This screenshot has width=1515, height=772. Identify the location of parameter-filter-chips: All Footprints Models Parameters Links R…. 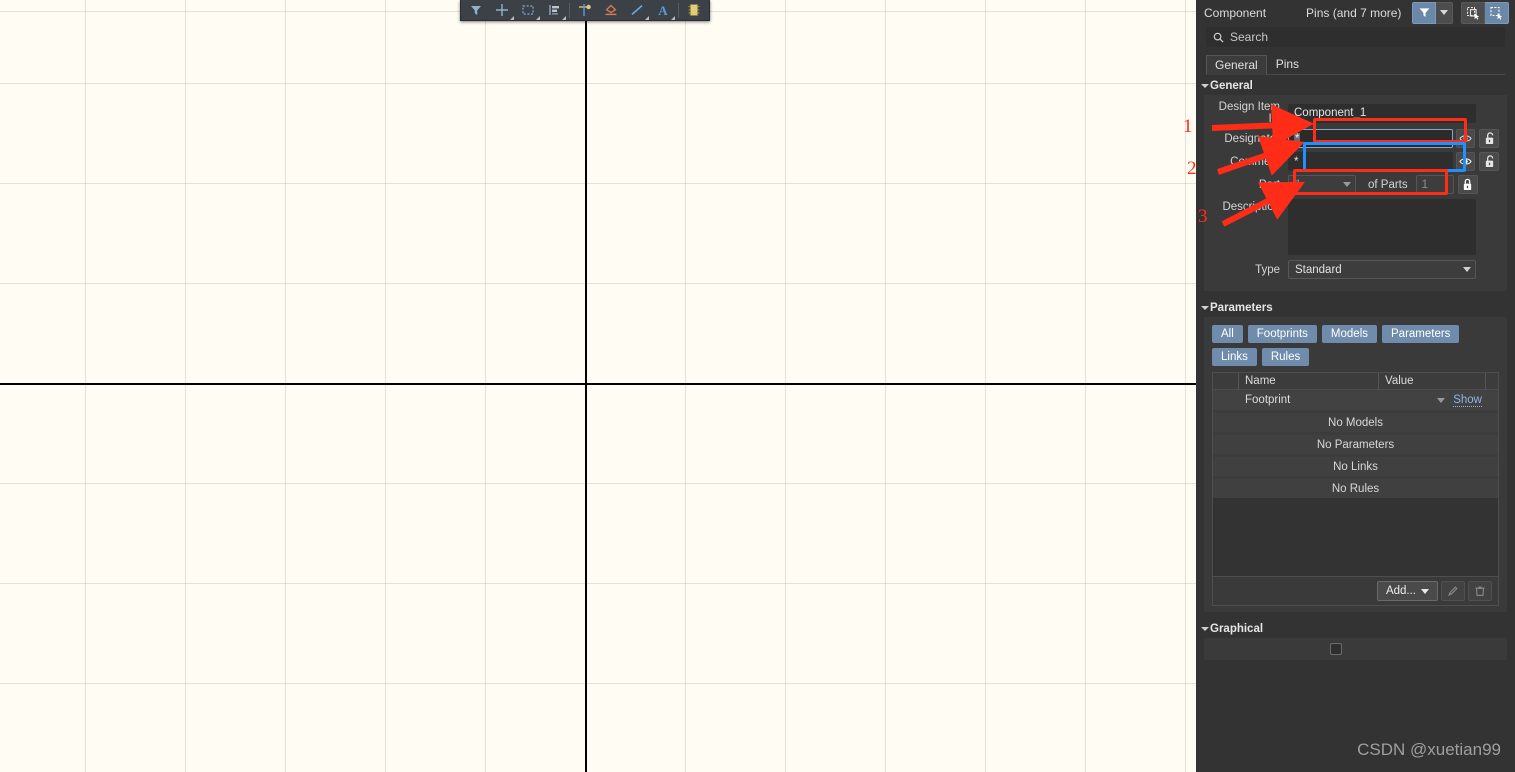
(1355, 345).